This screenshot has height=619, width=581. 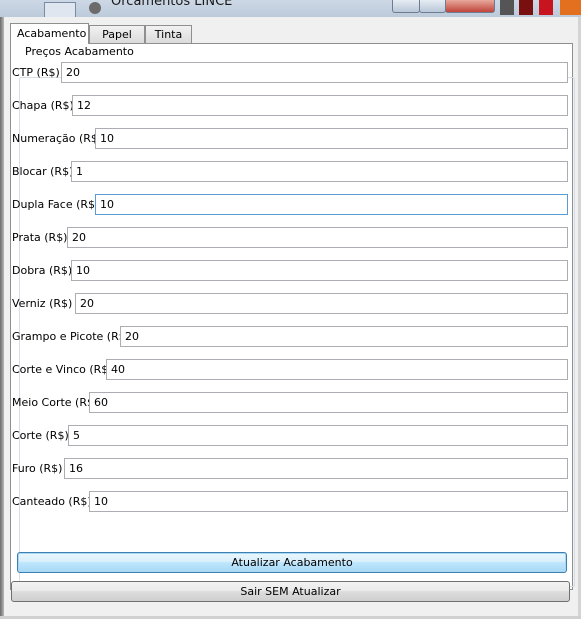 I want to click on field-row: Meio Corte (R$) 60, so click(x=286, y=403).